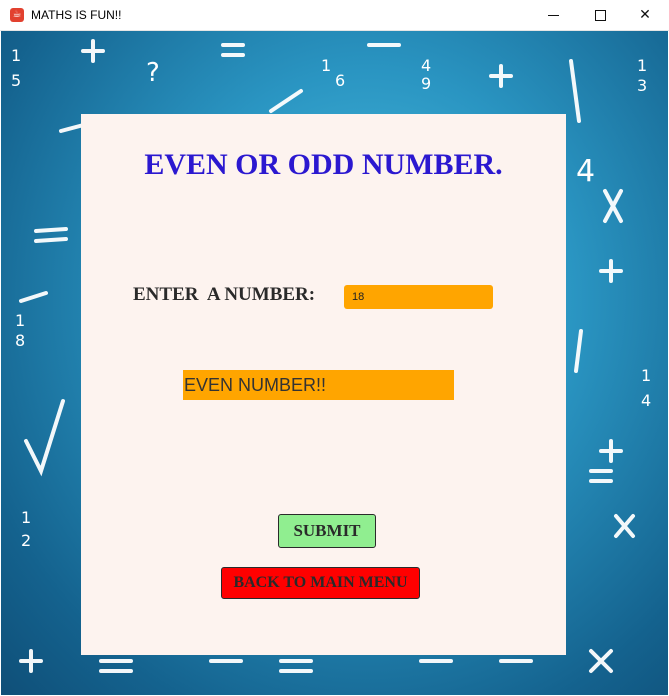 The image size is (669, 696). What do you see at coordinates (418, 297) in the screenshot?
I see `number-input` at bounding box center [418, 297].